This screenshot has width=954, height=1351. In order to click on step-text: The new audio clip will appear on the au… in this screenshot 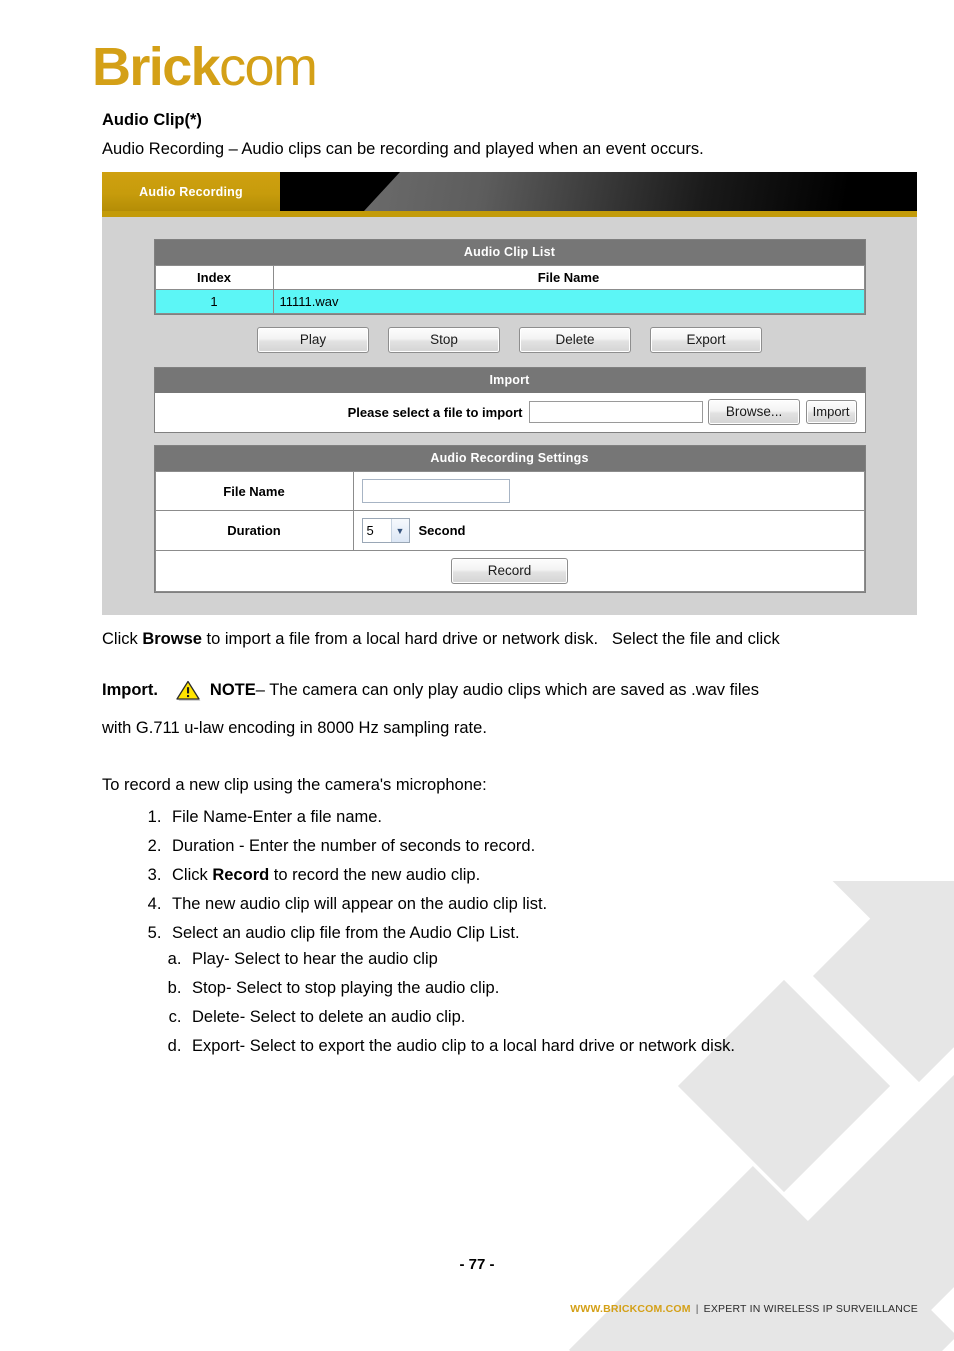, I will do `click(360, 904)`.